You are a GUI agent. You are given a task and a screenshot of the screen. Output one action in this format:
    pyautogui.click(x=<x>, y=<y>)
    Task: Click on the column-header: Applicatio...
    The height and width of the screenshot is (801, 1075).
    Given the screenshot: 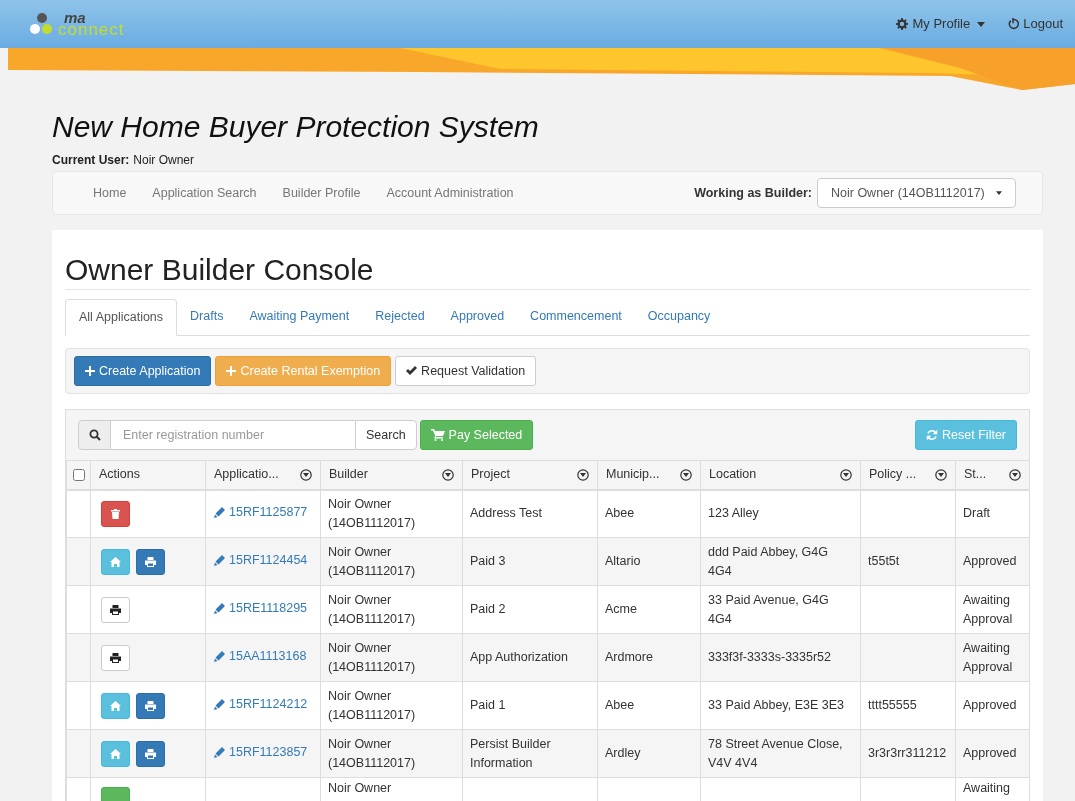 What is the action you would take?
    pyautogui.click(x=246, y=475)
    